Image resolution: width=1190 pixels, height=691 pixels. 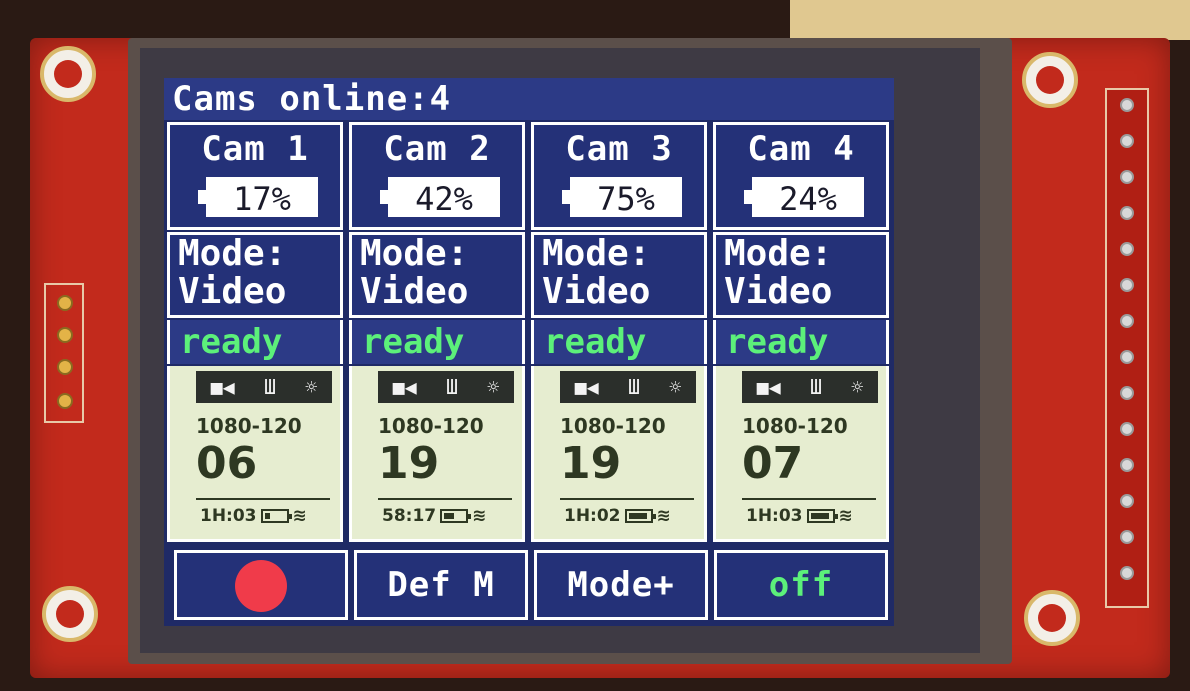 What do you see at coordinates (228, 516) in the screenshot?
I see `remaining-time: 1H:03` at bounding box center [228, 516].